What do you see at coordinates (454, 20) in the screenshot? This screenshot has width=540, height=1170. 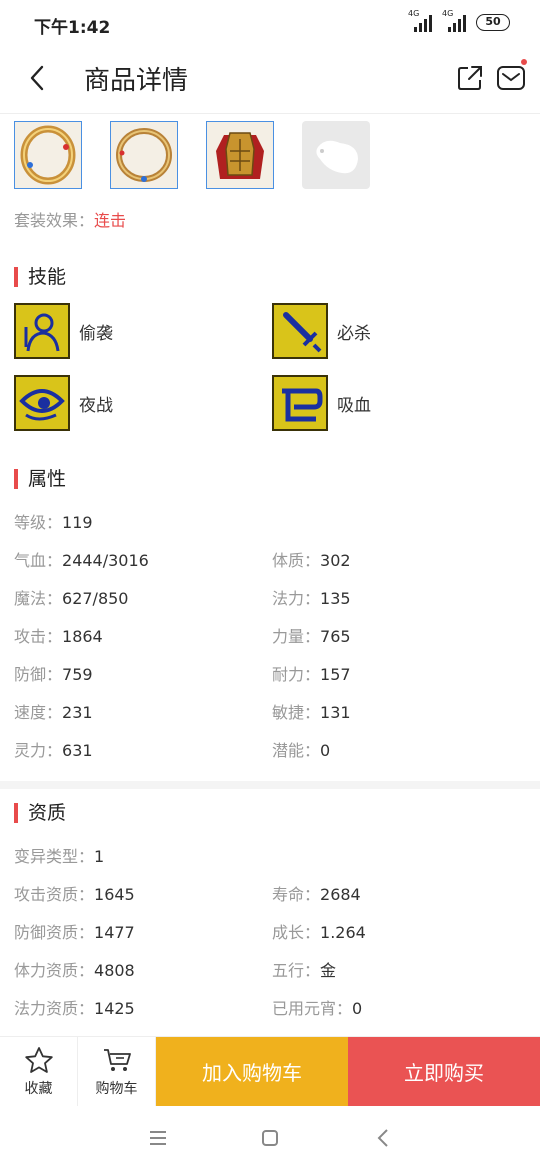 I see `signal-icon-2: 4G` at bounding box center [454, 20].